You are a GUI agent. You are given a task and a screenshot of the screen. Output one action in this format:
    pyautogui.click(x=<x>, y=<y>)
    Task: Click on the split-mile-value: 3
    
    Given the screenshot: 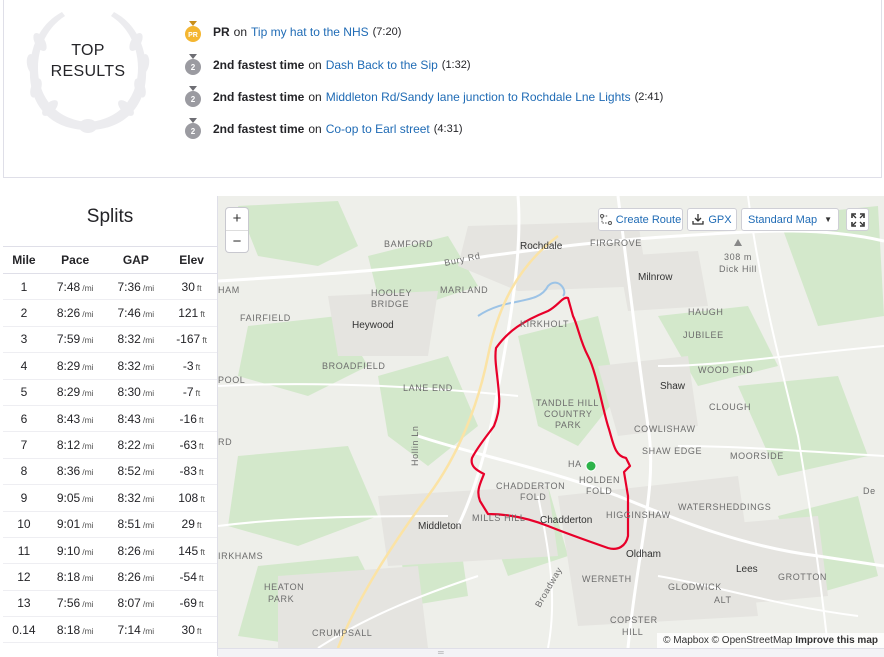 What is the action you would take?
    pyautogui.click(x=24, y=339)
    